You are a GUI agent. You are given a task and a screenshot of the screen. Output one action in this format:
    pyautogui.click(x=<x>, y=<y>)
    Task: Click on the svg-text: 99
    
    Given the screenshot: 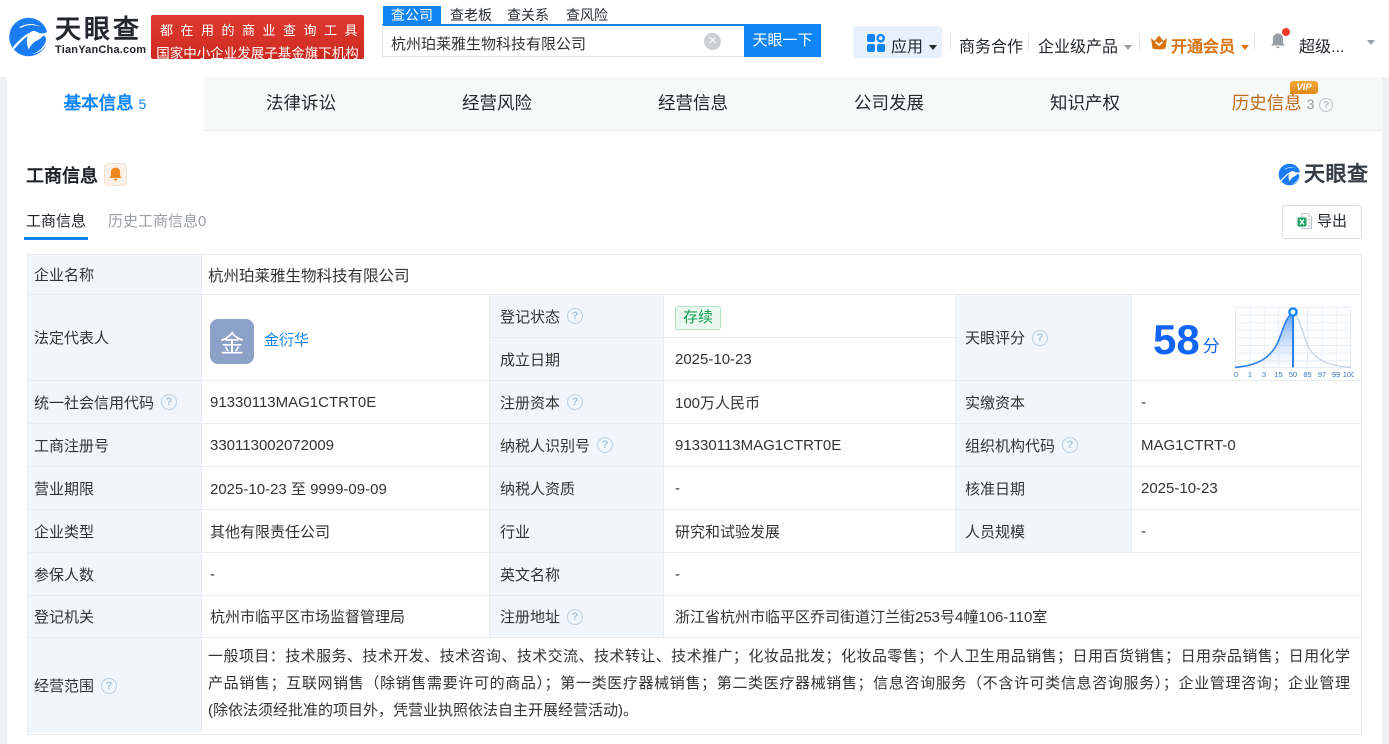 What is the action you would take?
    pyautogui.click(x=1336, y=374)
    